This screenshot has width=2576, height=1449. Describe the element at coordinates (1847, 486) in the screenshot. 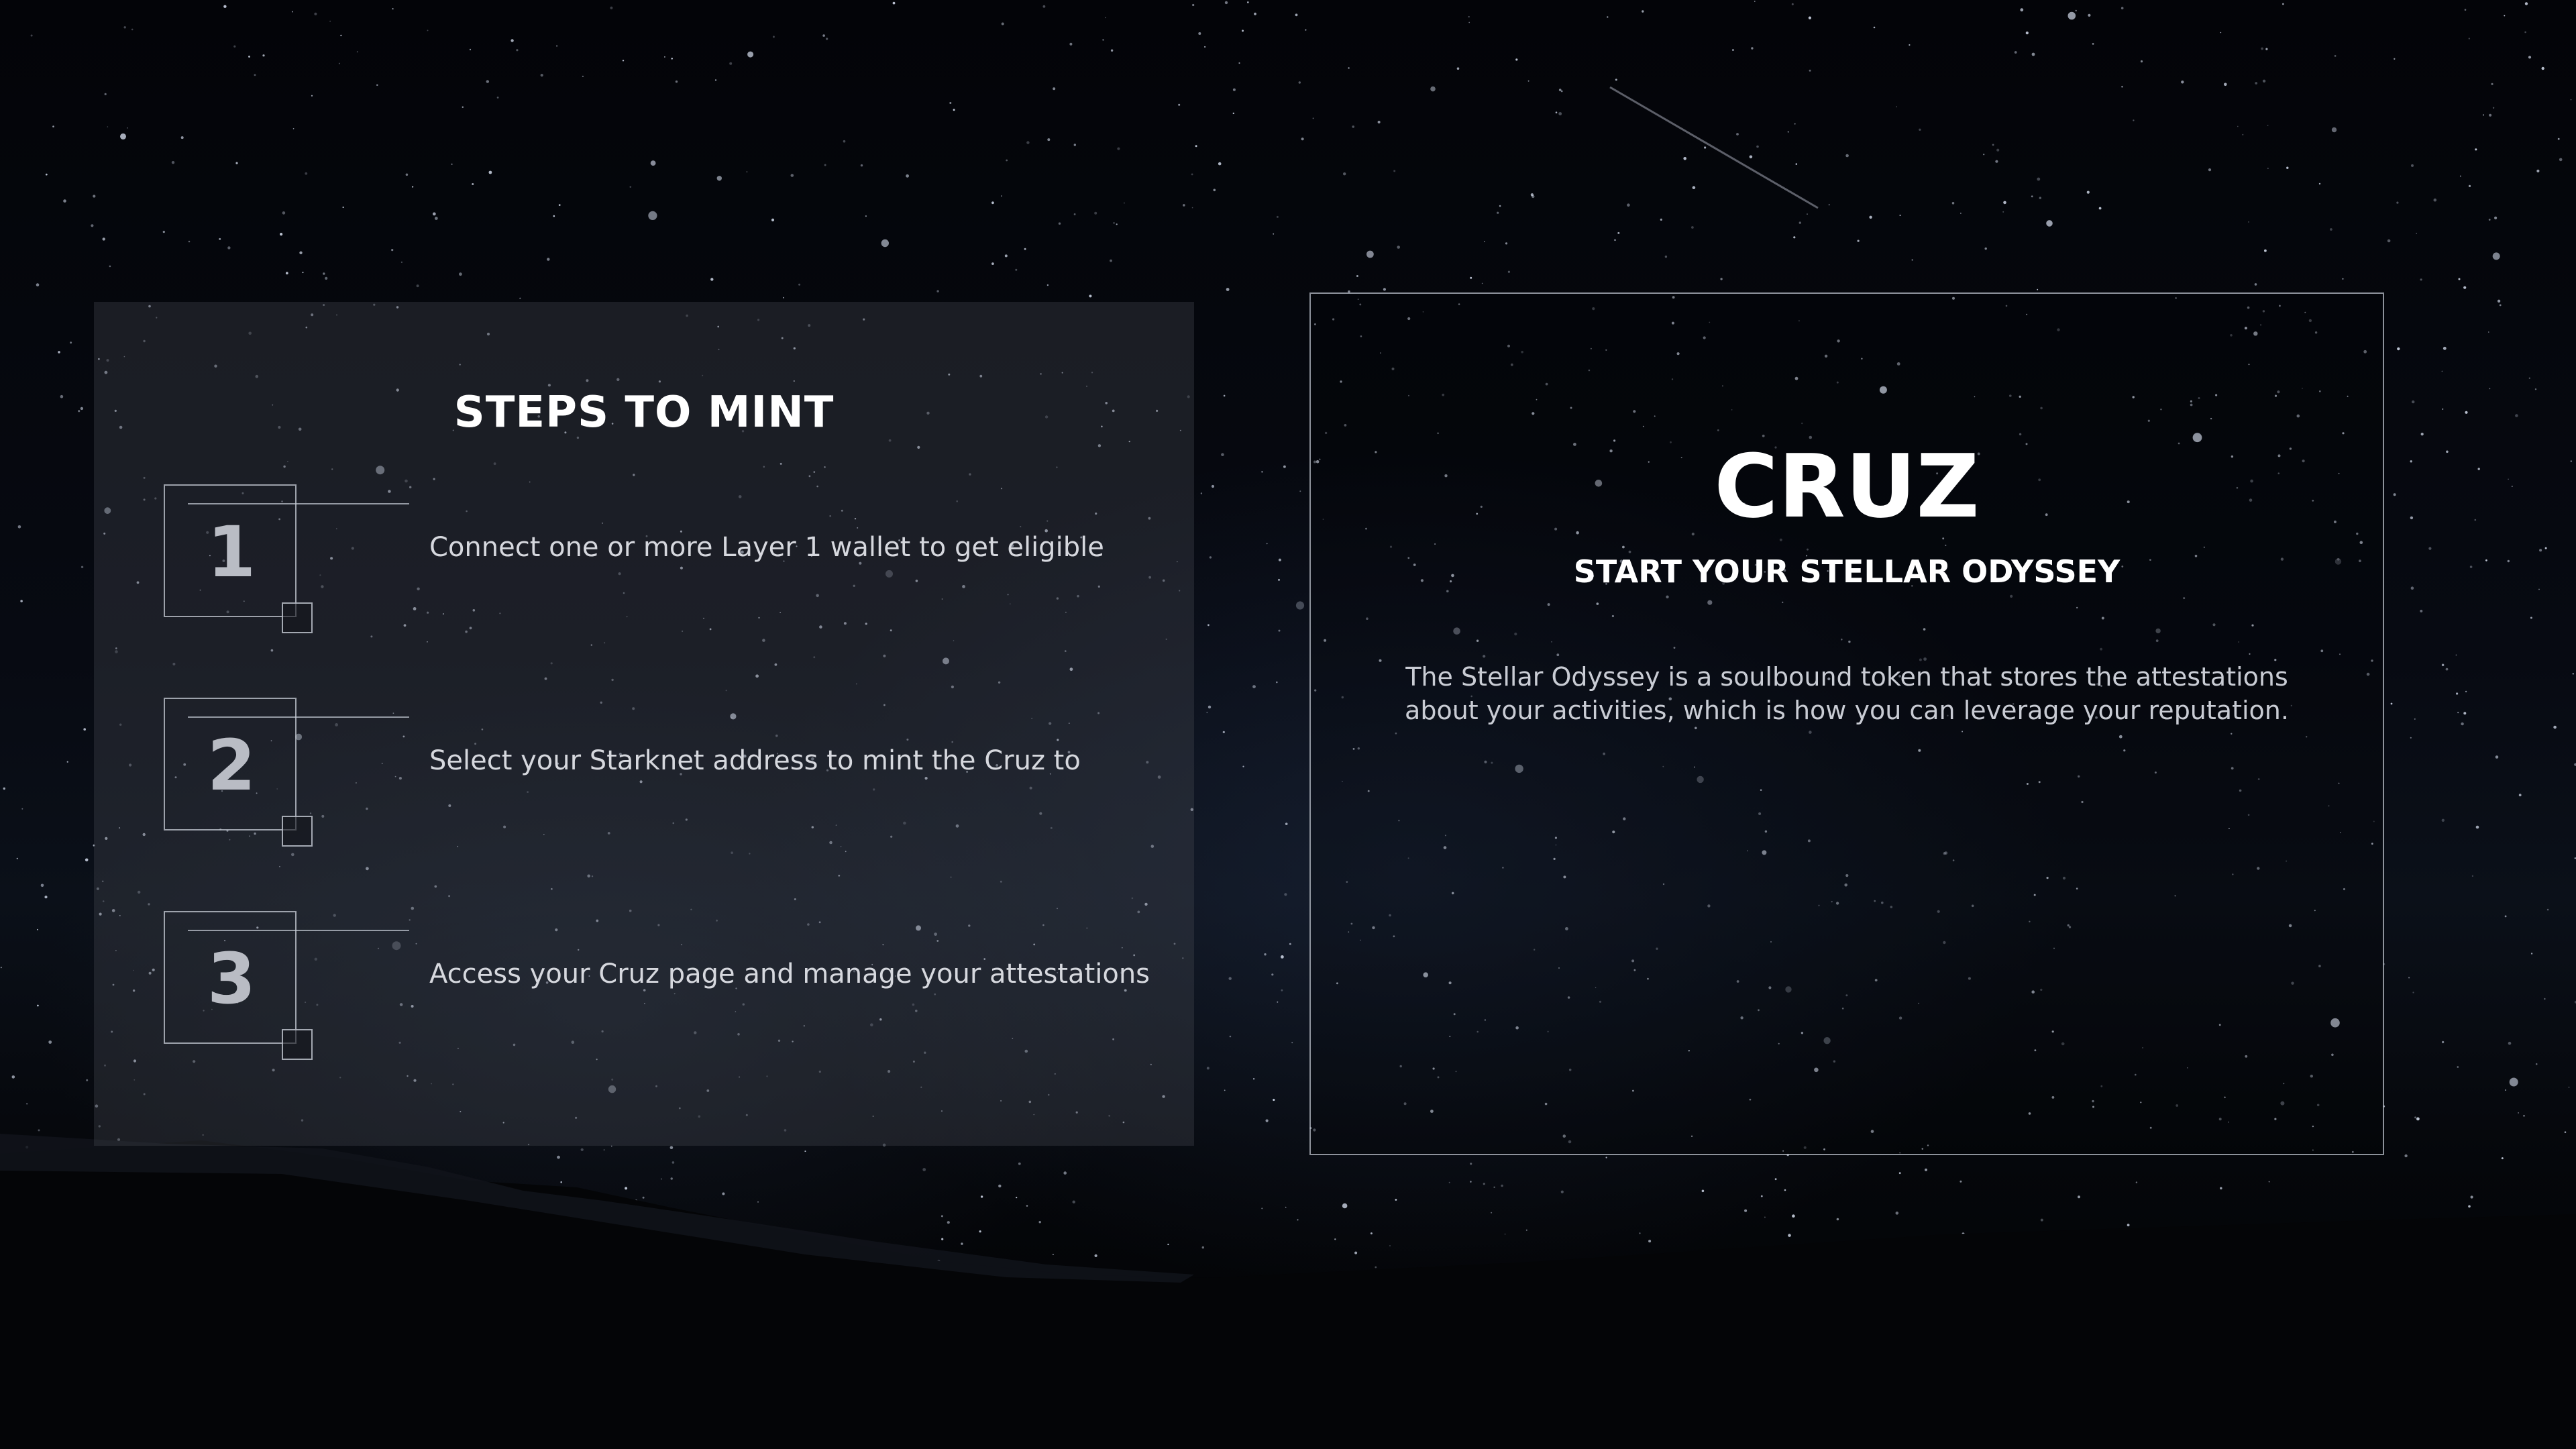

I see `cruz-title: CRUZ` at that location.